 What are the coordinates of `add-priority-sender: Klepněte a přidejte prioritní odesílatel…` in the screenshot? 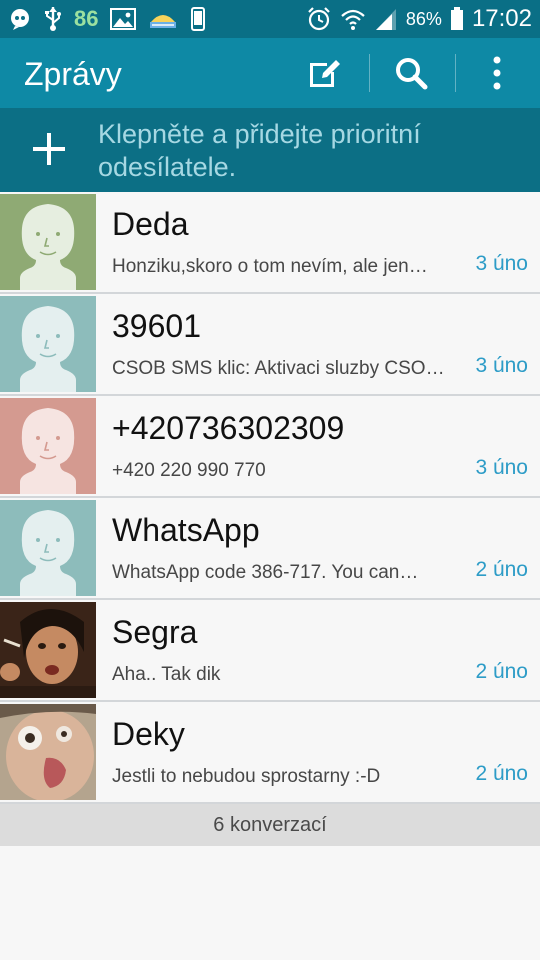 It's located at (270, 150).